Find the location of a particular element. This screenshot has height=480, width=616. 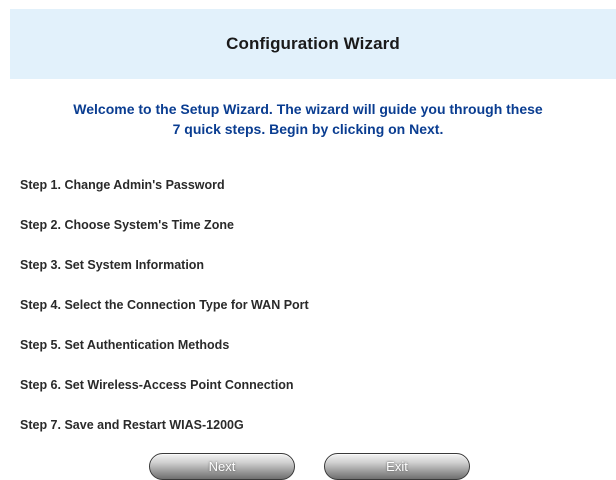

step-7: Step 7. Save and Restart WIAS-1200G is located at coordinates (132, 425).